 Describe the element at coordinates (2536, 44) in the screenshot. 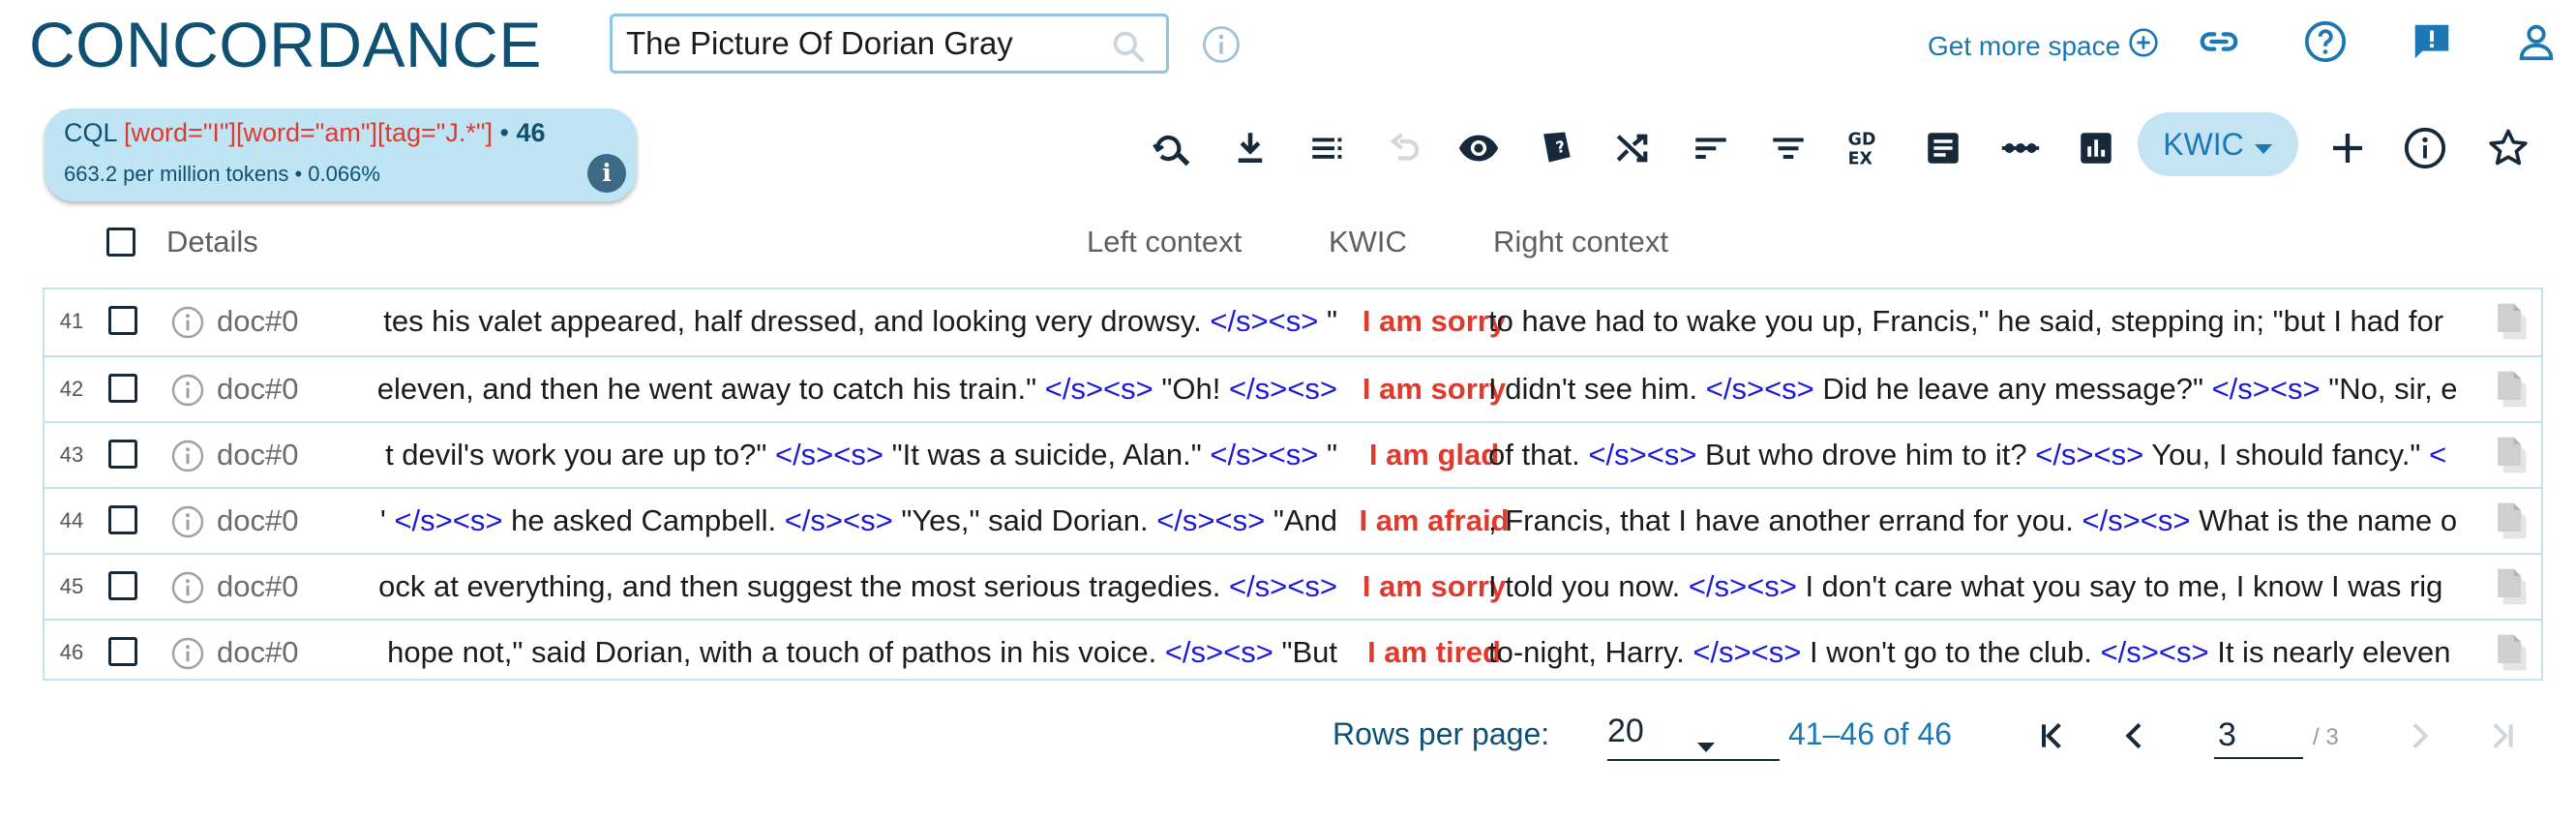

I see `user-account-icon` at that location.